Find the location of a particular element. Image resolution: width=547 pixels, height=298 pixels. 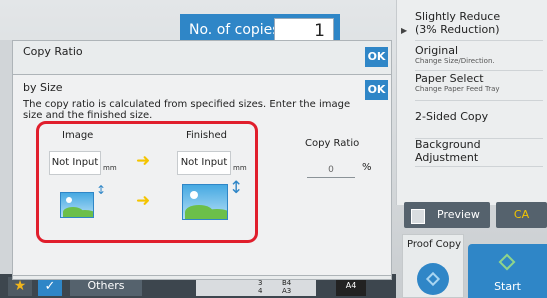

clear-all-button: CA is located at coordinates (521, 215).